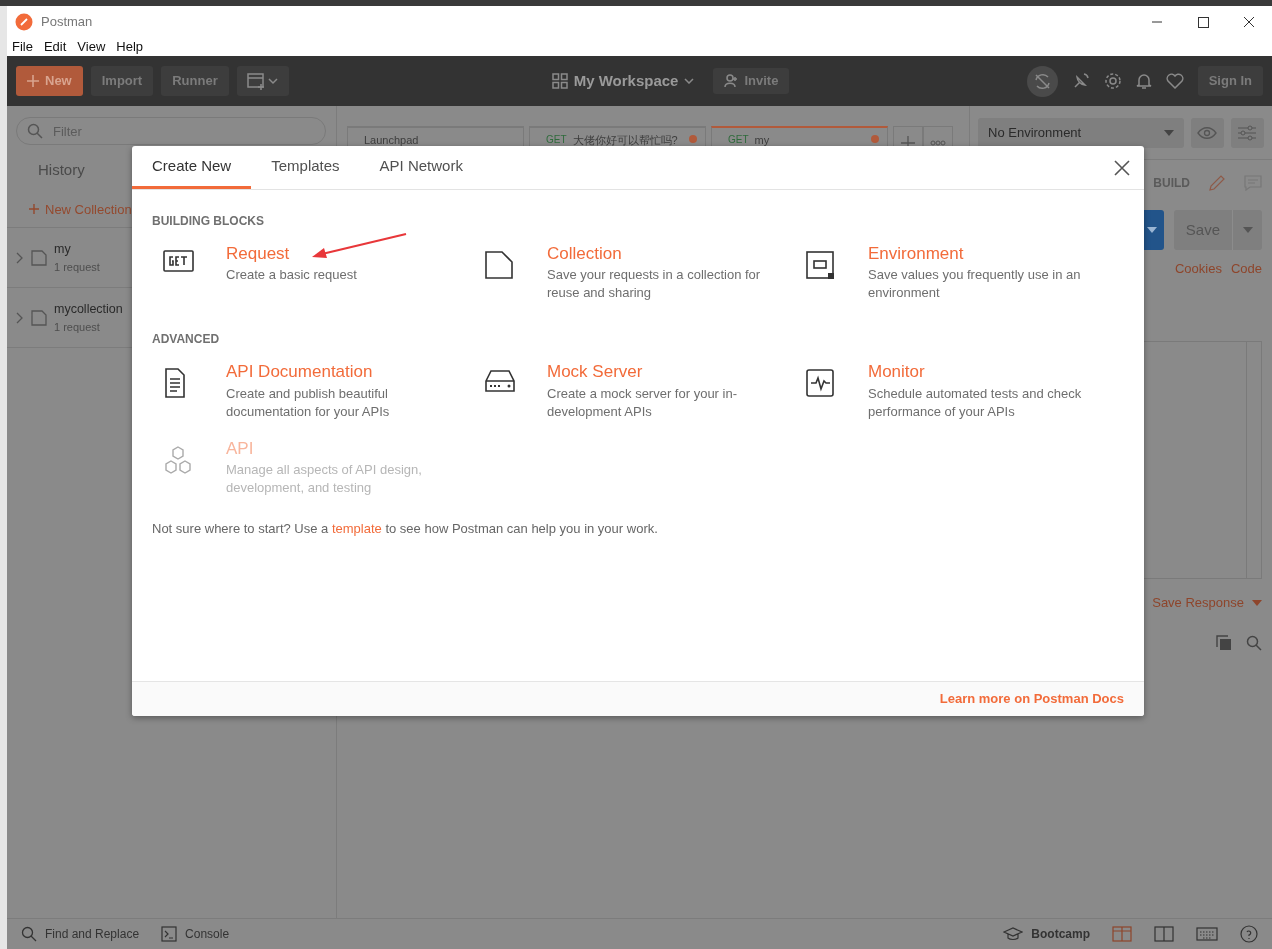  Describe the element at coordinates (122, 81) in the screenshot. I see `toolbar-button: Import` at that location.